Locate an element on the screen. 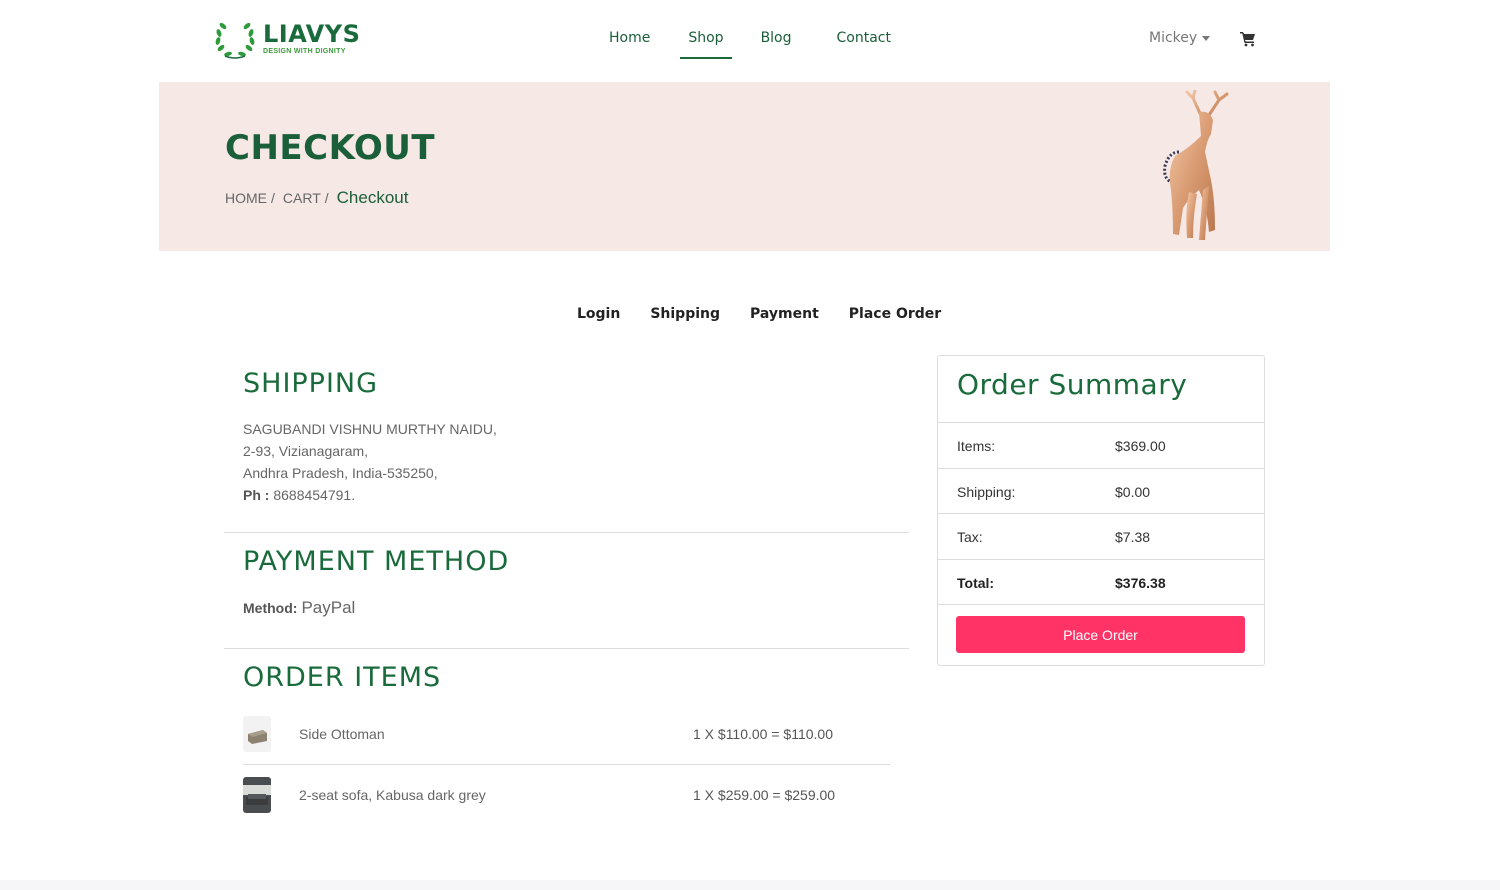 The width and height of the screenshot is (1500, 890). summary-row-items: Items: $369.00 is located at coordinates (1101, 445).